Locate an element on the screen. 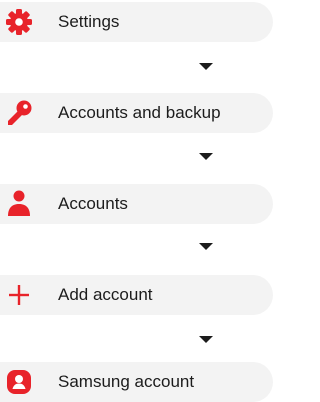 This screenshot has width=320, height=402. step-add-account: Add account is located at coordinates (136, 295).